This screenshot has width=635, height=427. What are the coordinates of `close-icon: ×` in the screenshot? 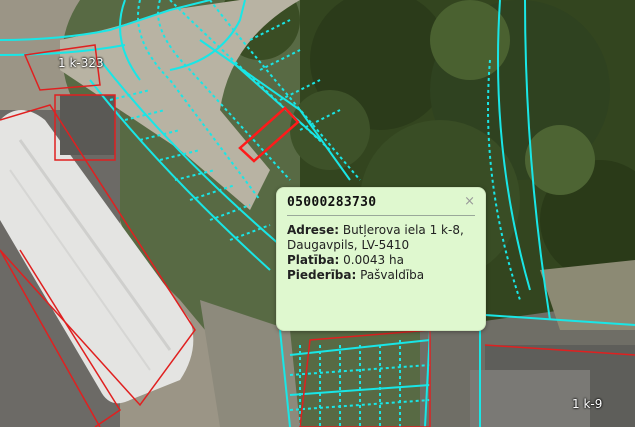 It's located at (469, 201).